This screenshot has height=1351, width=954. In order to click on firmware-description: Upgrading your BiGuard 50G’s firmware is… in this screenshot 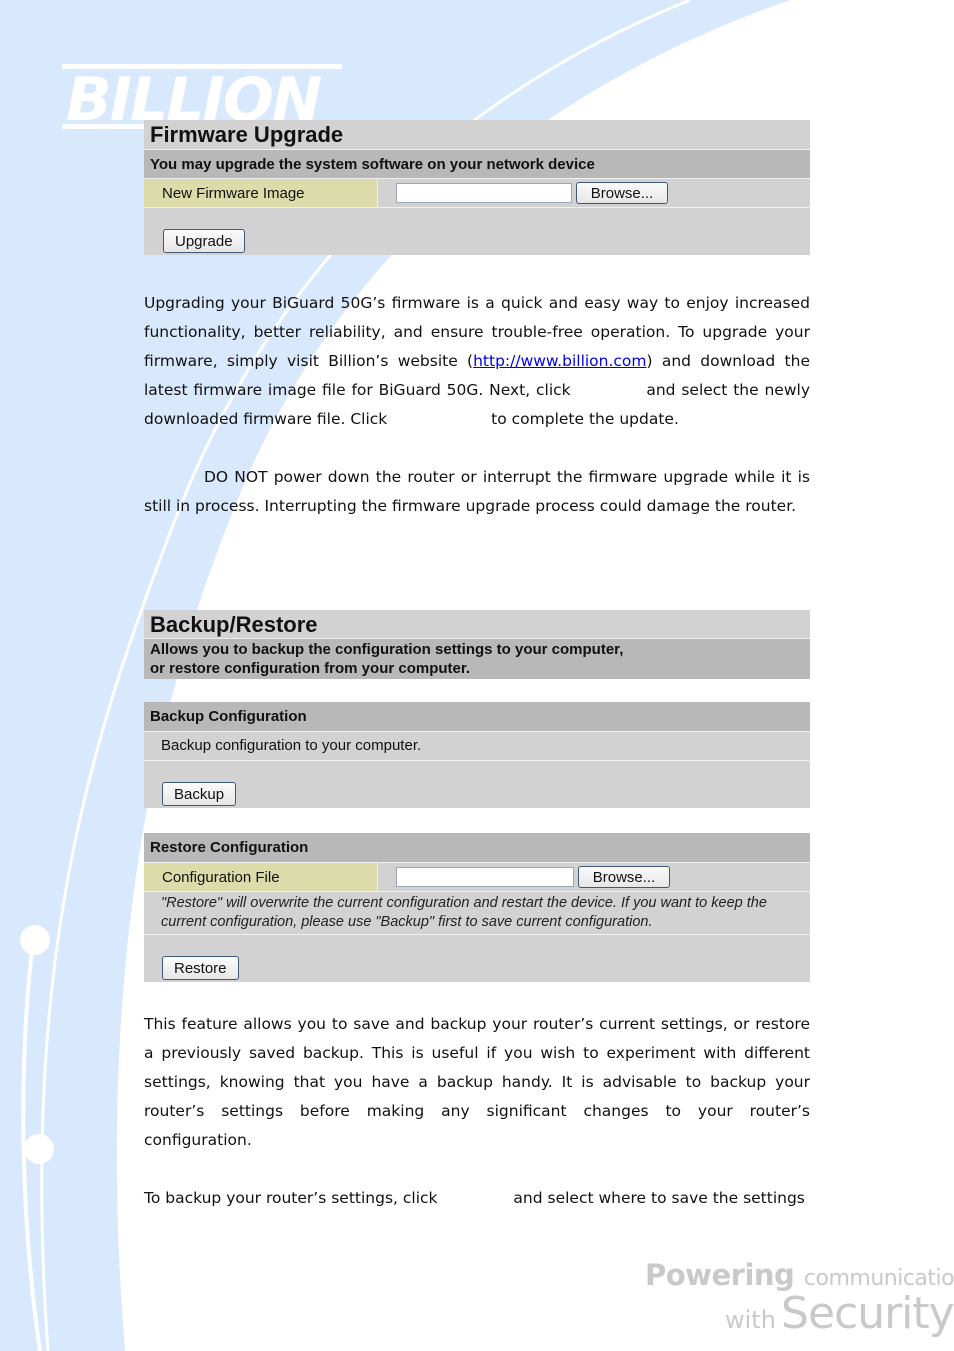, I will do `click(477, 405)`.